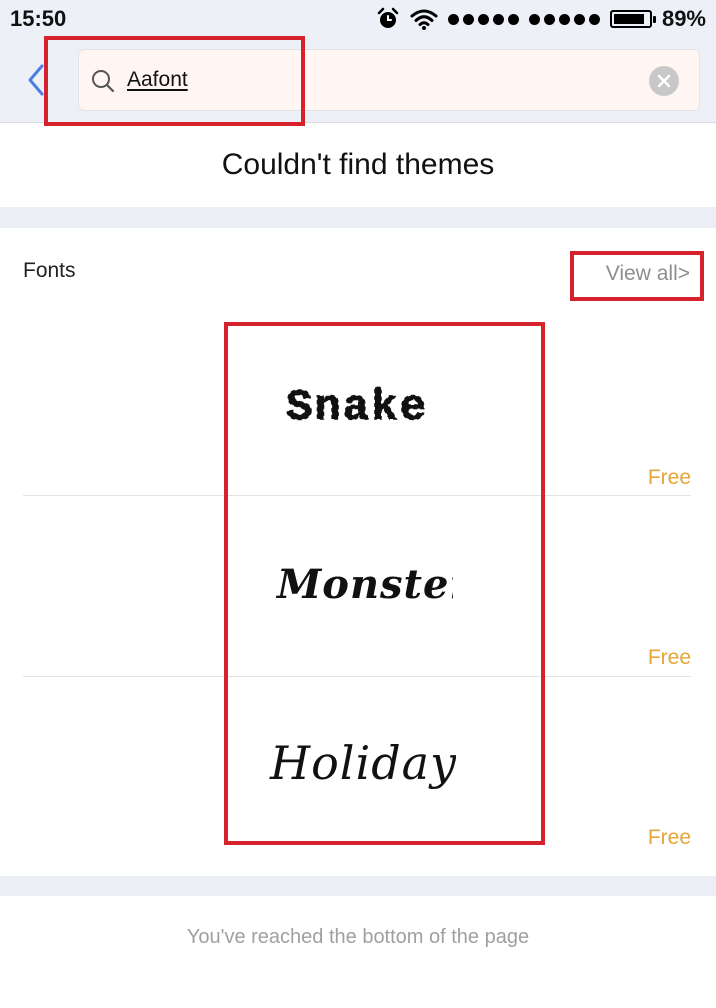 Image resolution: width=716 pixels, height=1008 pixels. What do you see at coordinates (483, 19) in the screenshot?
I see `signal-strength-icon` at bounding box center [483, 19].